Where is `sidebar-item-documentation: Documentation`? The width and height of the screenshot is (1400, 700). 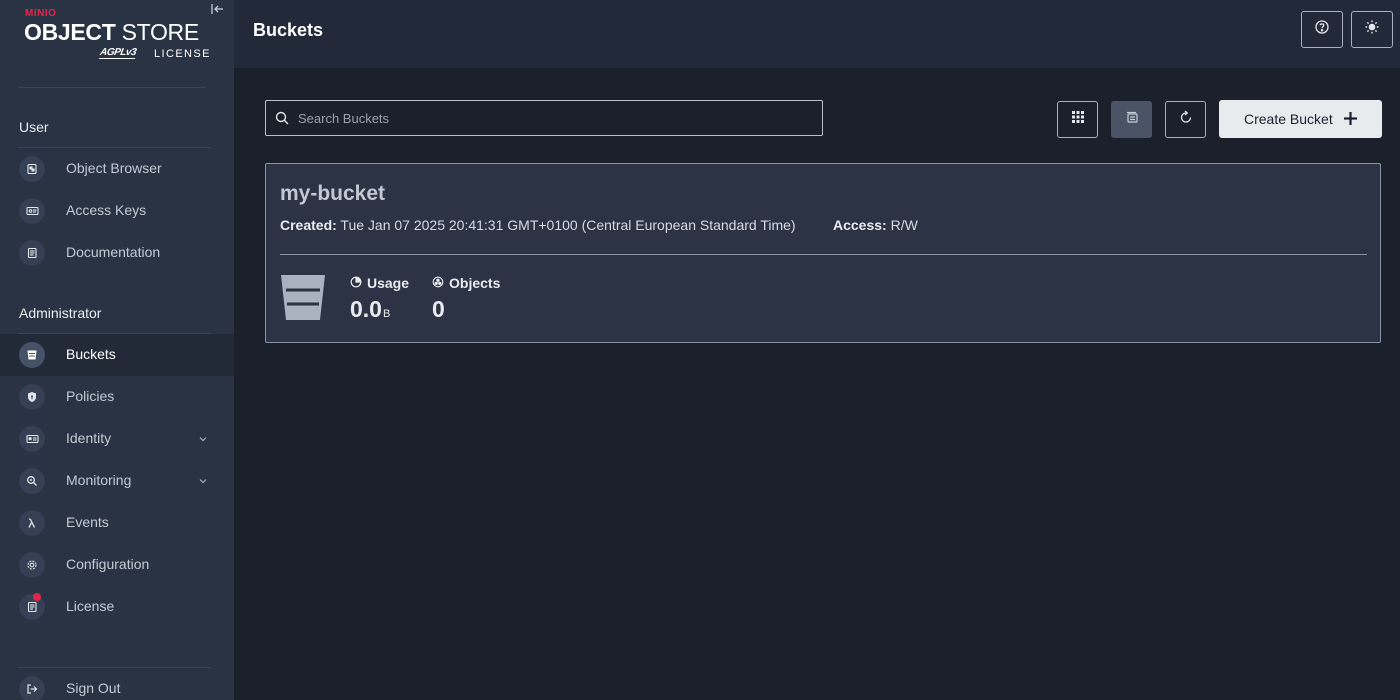
sidebar-item-documentation: Documentation is located at coordinates (117, 253).